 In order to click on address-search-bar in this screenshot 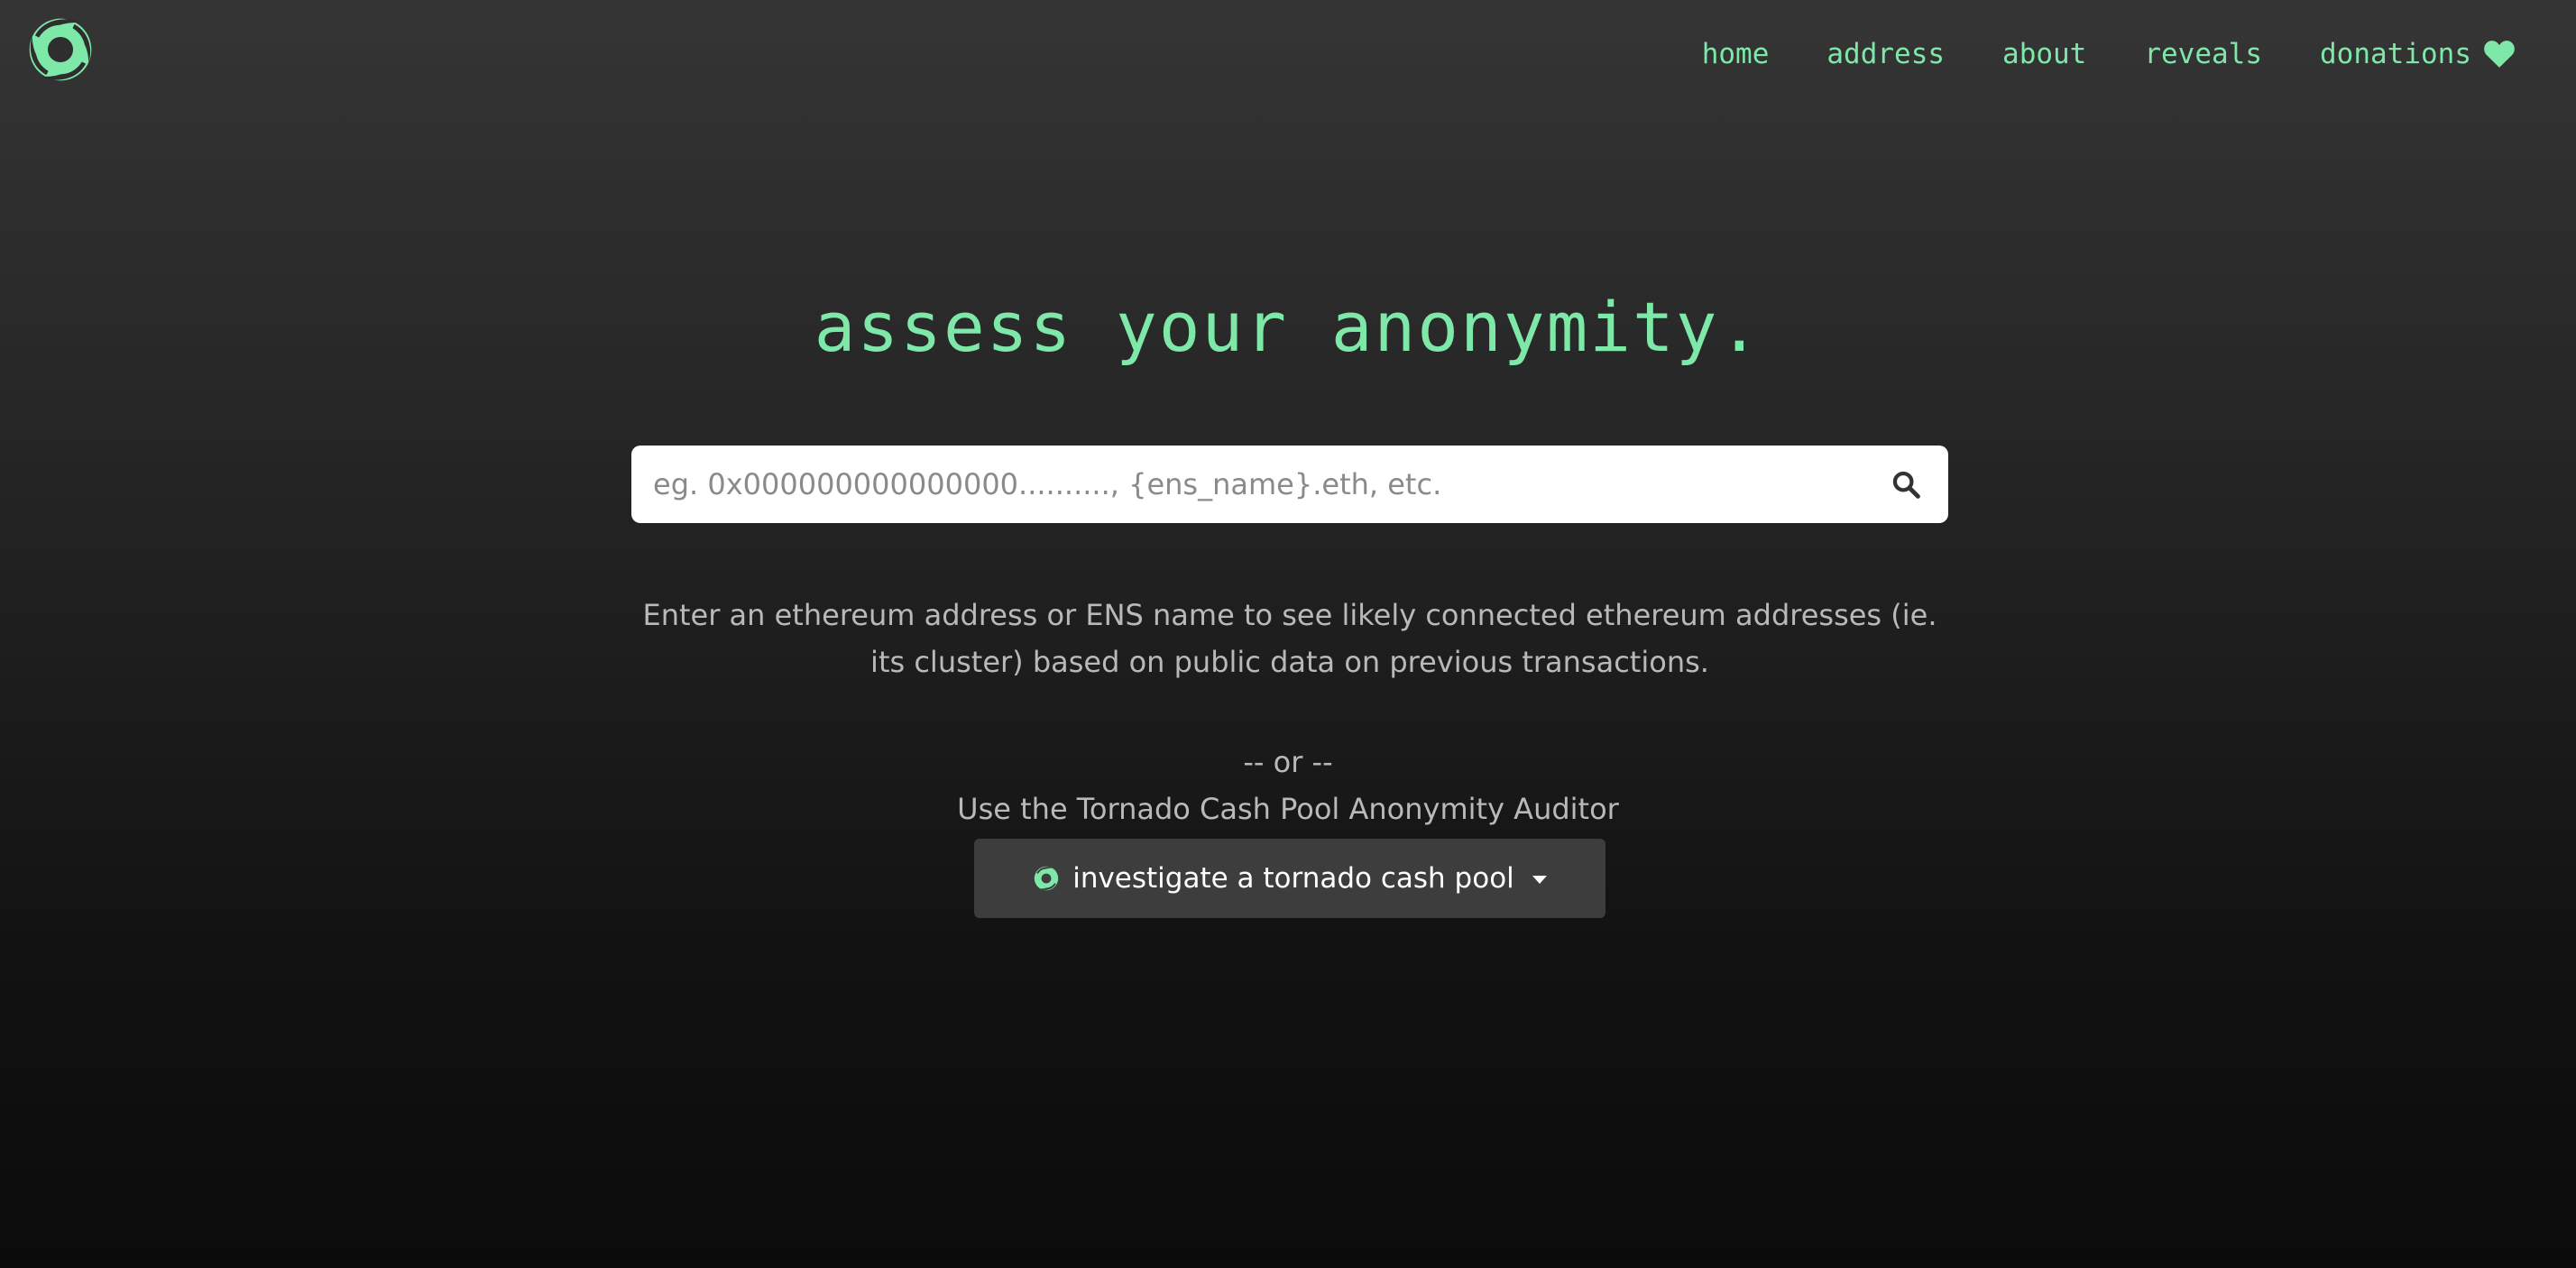, I will do `click(1290, 484)`.